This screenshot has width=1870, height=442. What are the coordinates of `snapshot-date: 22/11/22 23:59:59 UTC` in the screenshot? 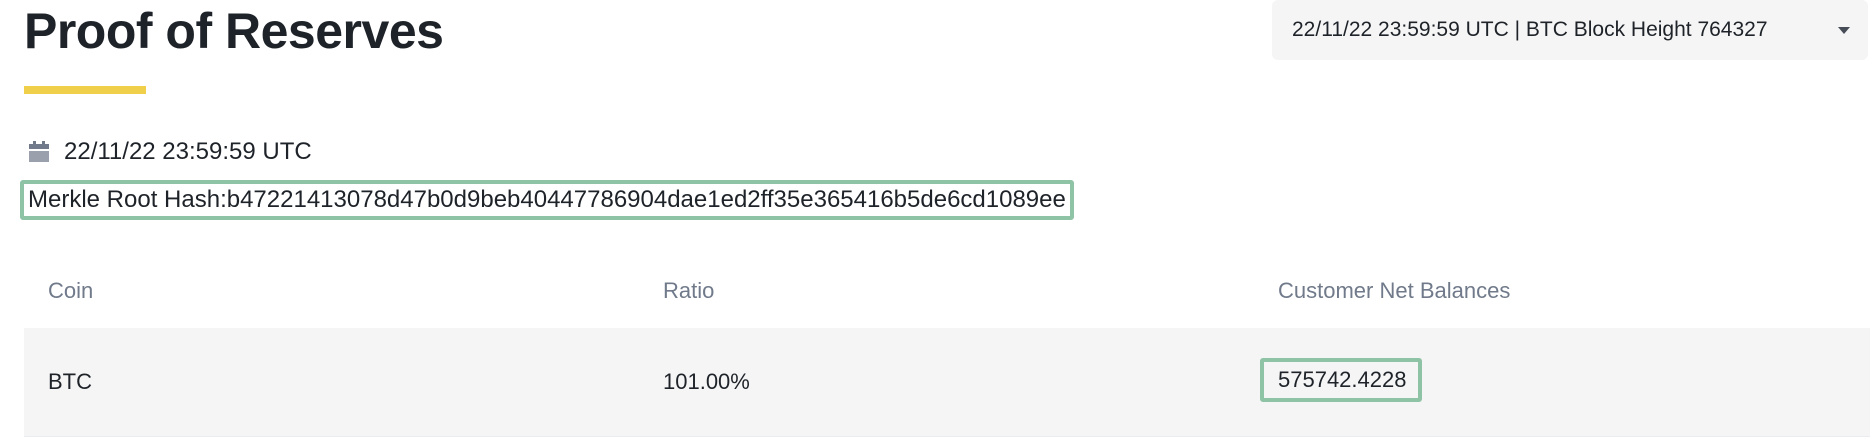 It's located at (188, 151).